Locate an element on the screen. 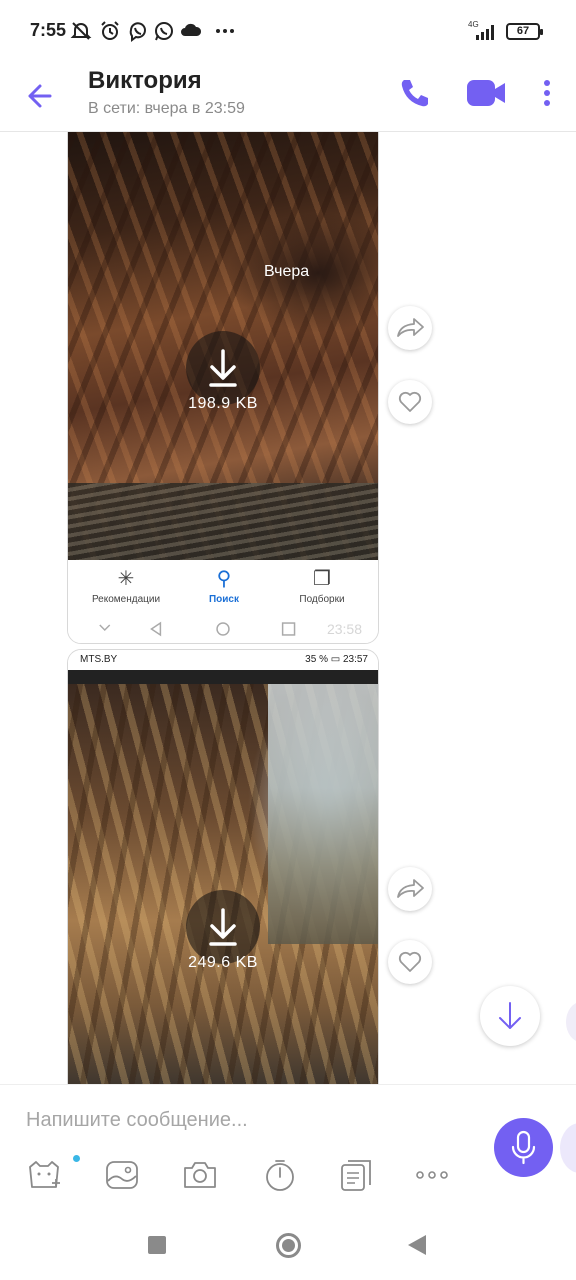 This screenshot has height=1280, width=576. gallery-icon is located at coordinates (122, 1175).